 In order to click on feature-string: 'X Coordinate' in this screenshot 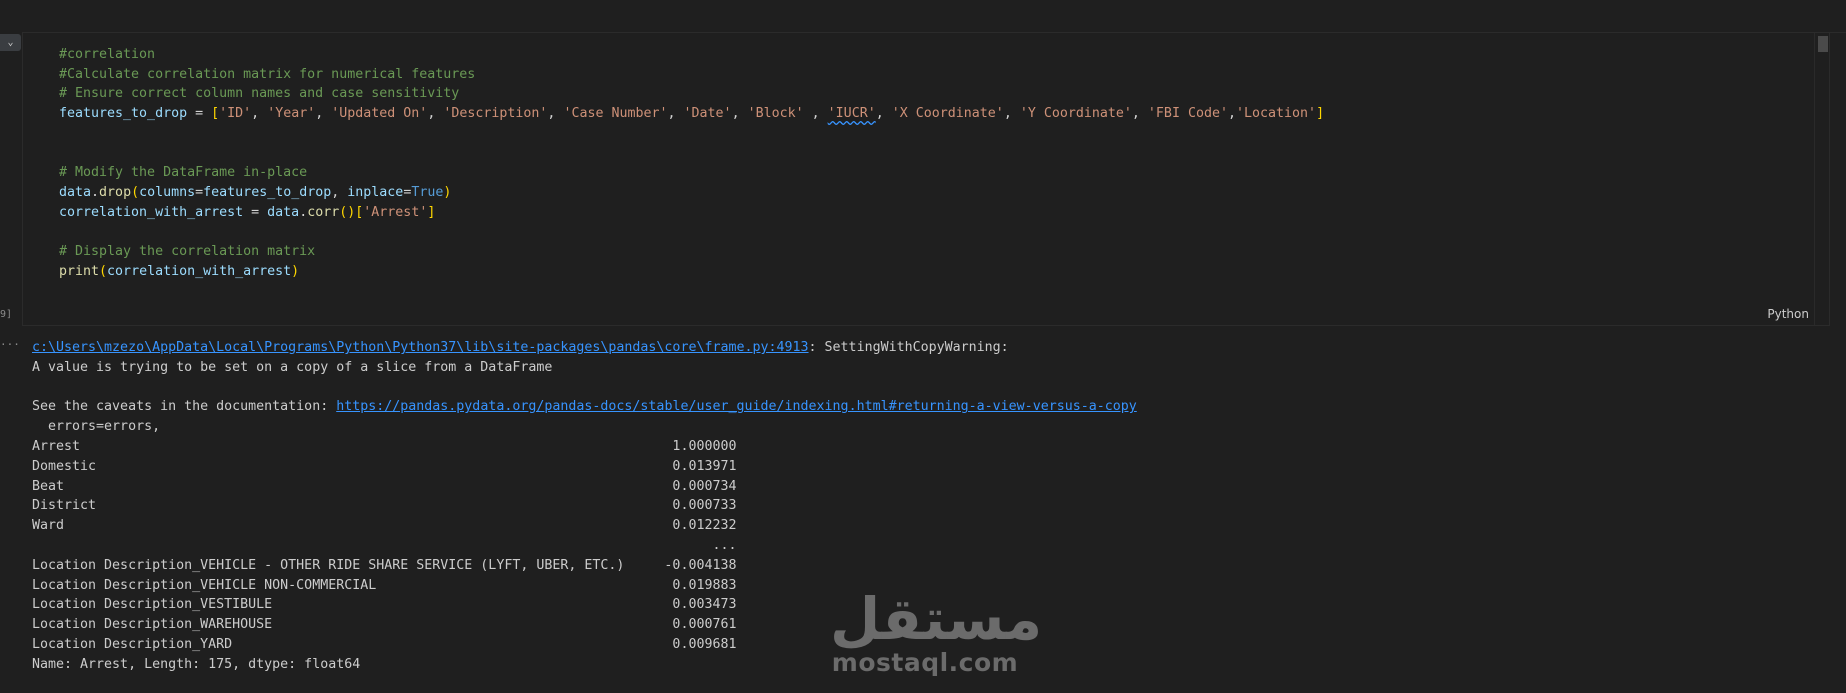, I will do `click(947, 114)`.